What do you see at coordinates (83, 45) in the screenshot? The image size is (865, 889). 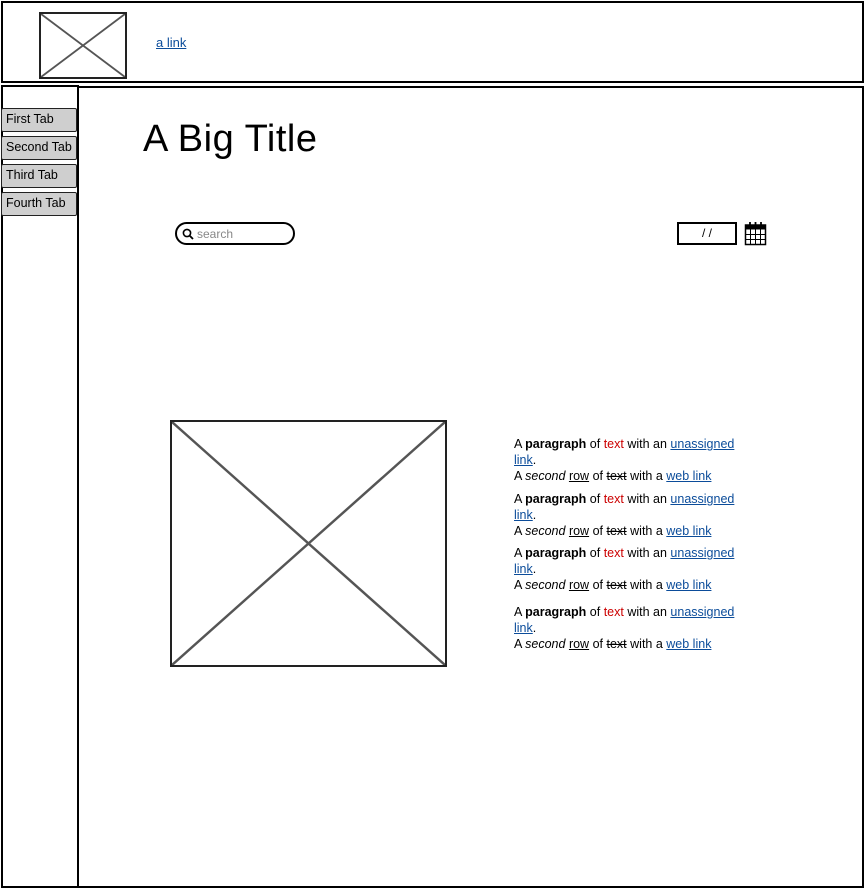 I see `logo-image-placeholder-icon` at bounding box center [83, 45].